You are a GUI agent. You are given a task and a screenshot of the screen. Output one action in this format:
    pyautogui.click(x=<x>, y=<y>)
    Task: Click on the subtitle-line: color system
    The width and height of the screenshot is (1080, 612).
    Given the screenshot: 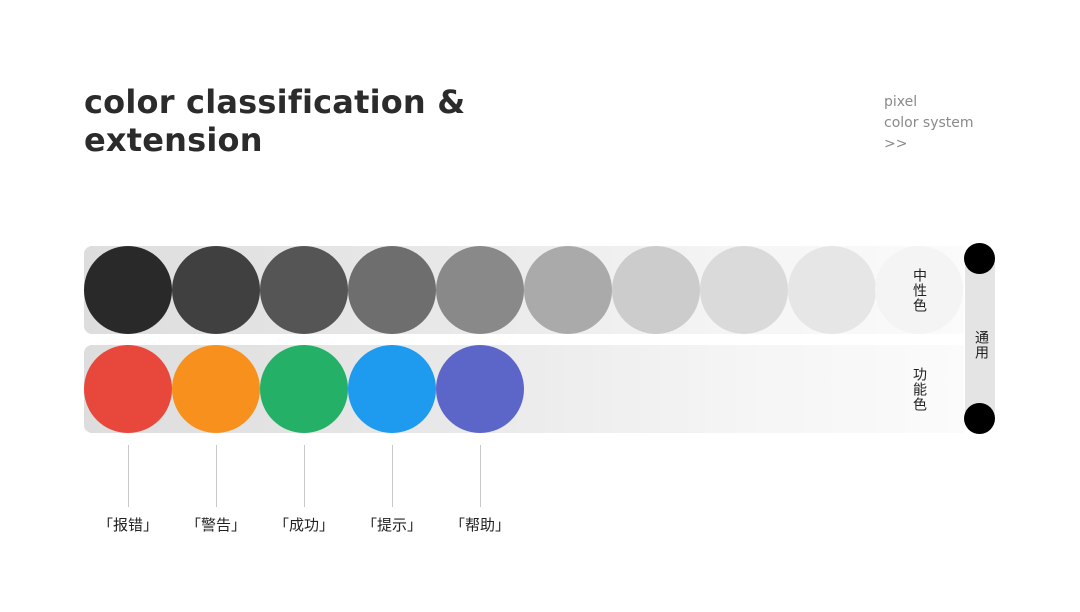 What is the action you would take?
    pyautogui.click(x=929, y=123)
    